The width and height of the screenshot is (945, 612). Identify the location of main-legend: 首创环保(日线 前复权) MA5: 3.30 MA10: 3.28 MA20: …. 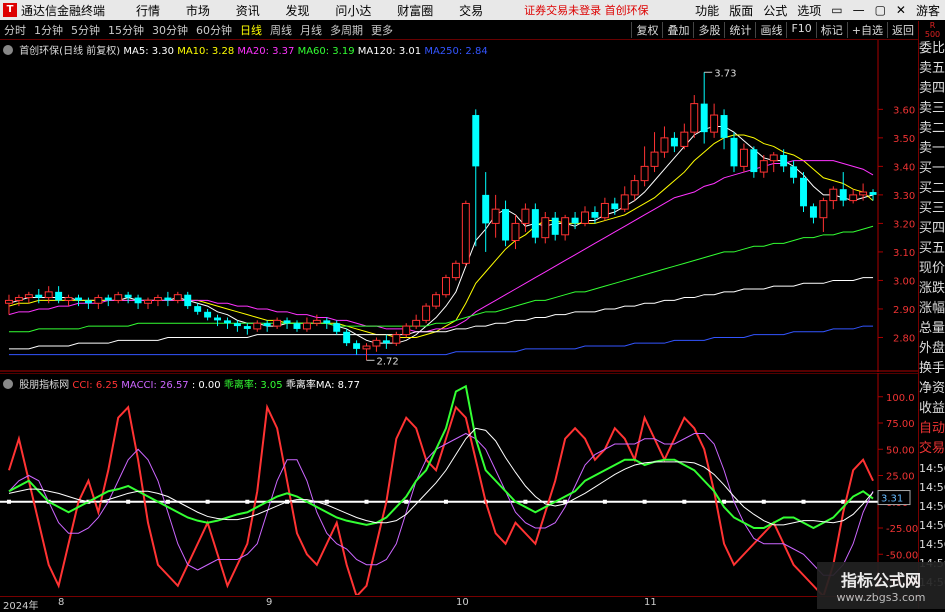
(245, 49).